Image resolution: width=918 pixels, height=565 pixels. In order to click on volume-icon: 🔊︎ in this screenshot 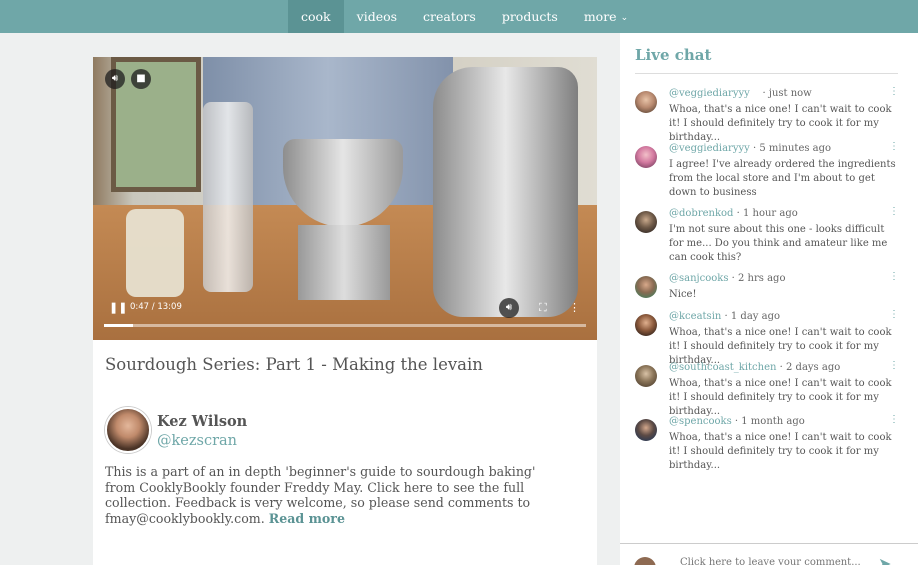, I will do `click(115, 79)`.